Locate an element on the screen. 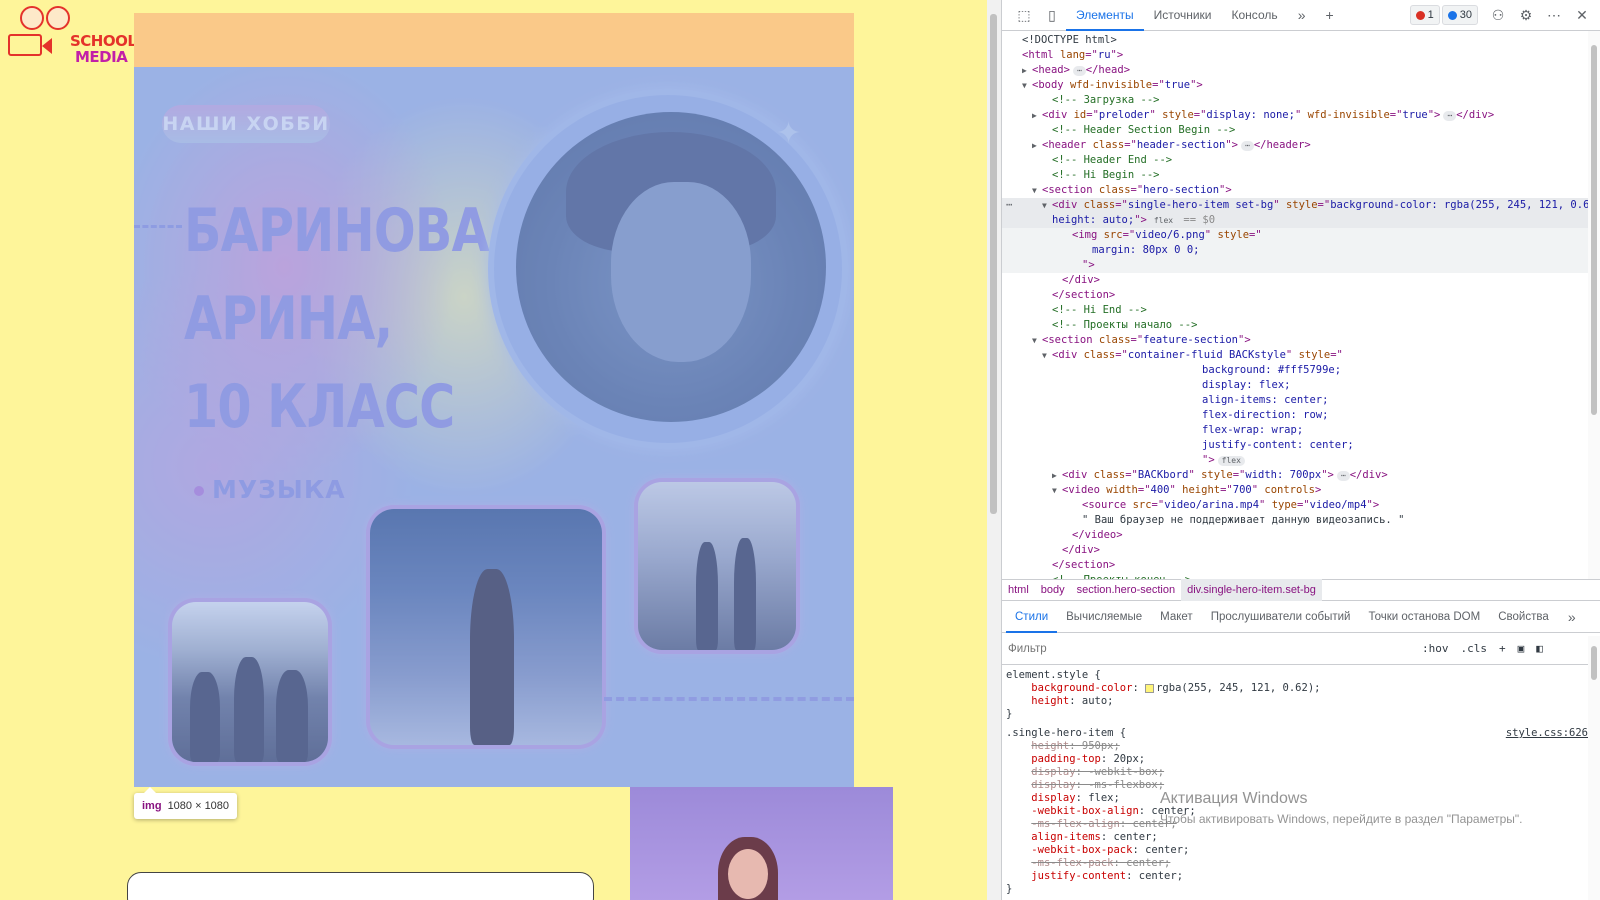 The image size is (1600, 900). css-declaration: display: -ms-flexbox; is located at coordinates (1301, 785).